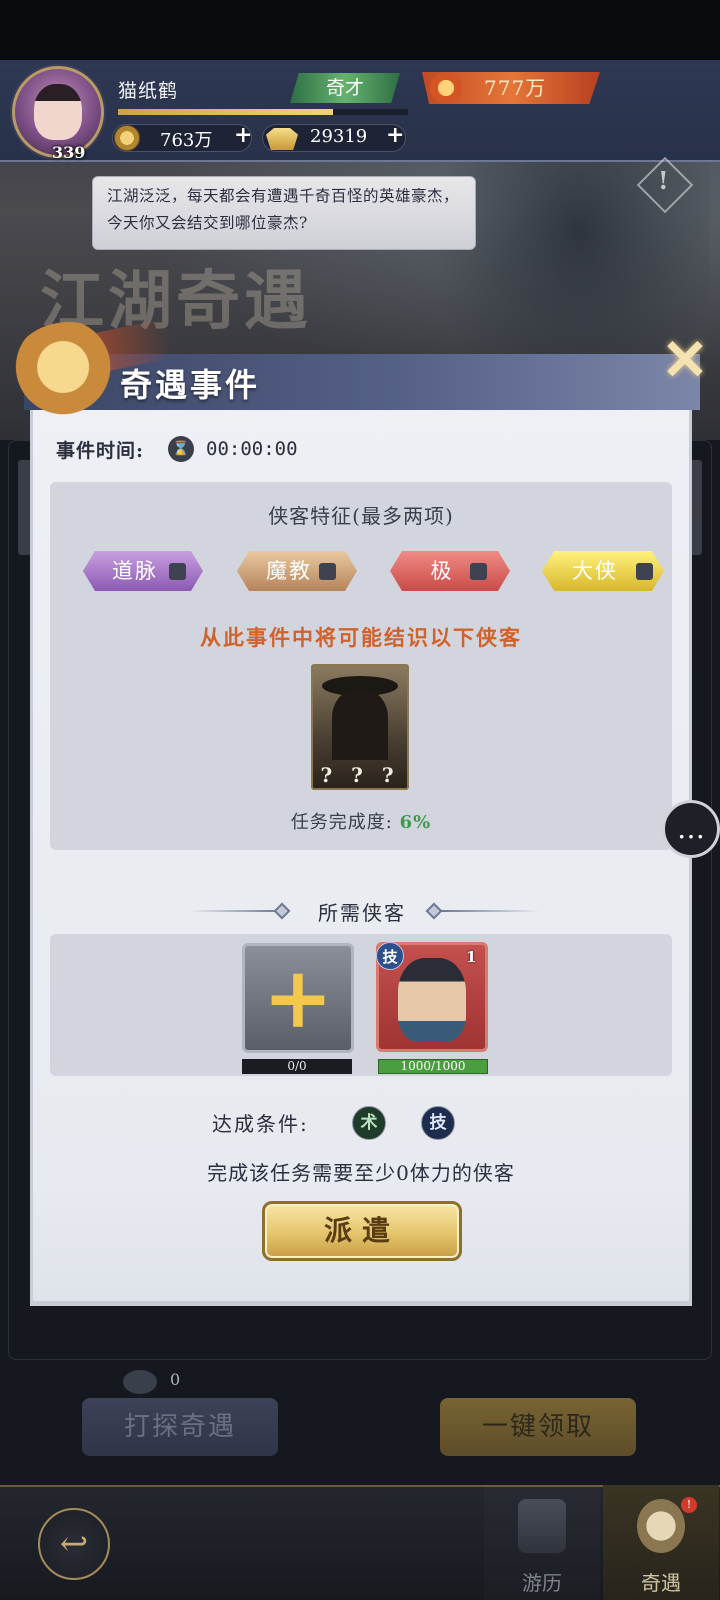 The height and width of the screenshot is (1600, 720). What do you see at coordinates (542, 1526) in the screenshot?
I see `scroll-icon` at bounding box center [542, 1526].